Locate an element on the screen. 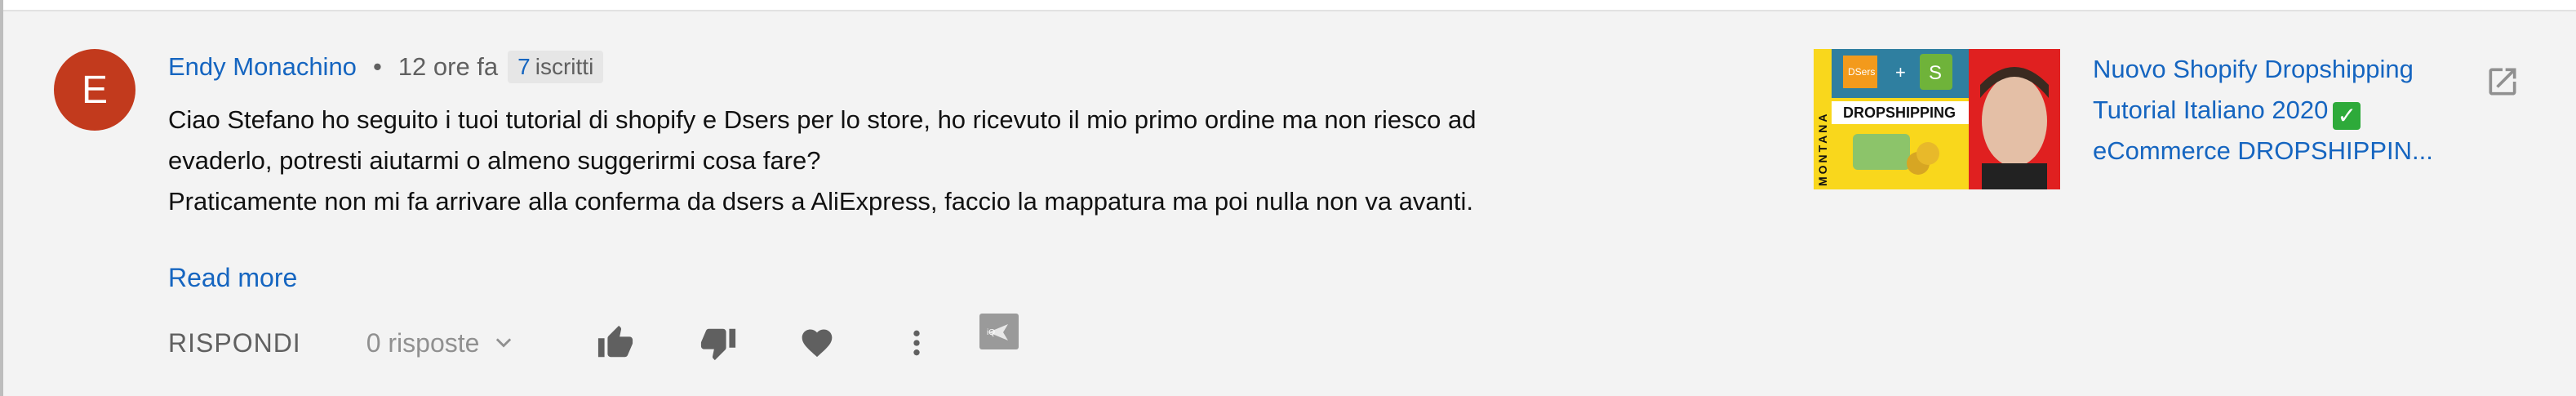  comment-actions: RISPONDI 0 risposte iQ is located at coordinates (593, 340).